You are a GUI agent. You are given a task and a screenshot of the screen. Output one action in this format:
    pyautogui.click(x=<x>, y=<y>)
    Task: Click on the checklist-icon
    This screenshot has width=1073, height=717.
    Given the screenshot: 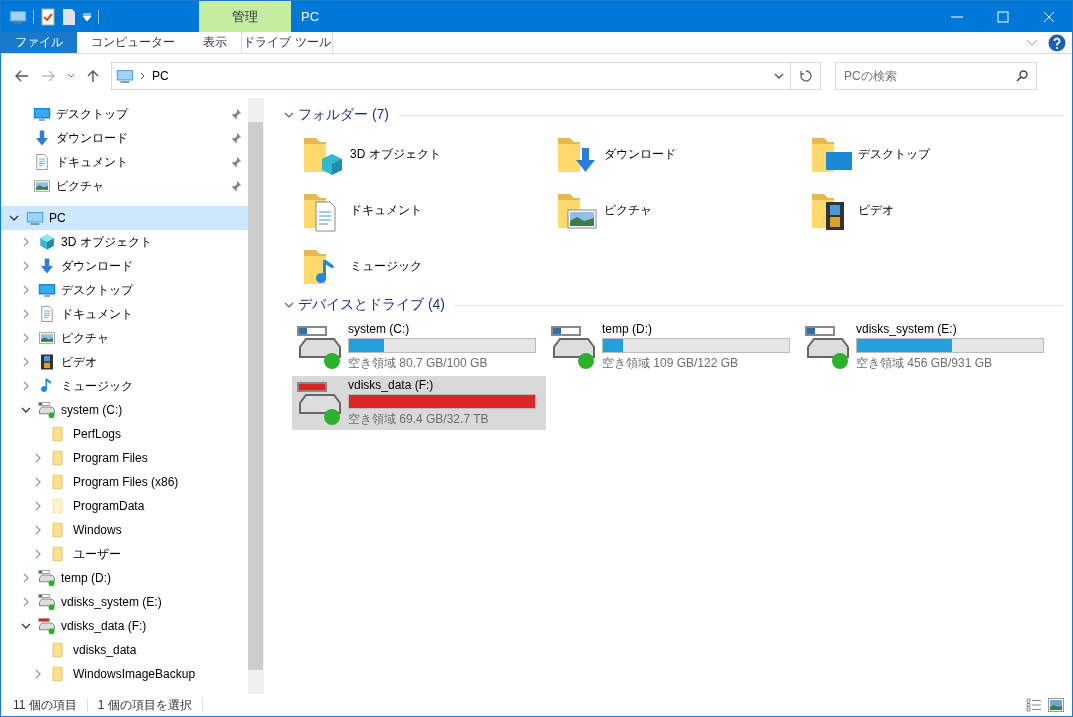 What is the action you would take?
    pyautogui.click(x=48, y=16)
    